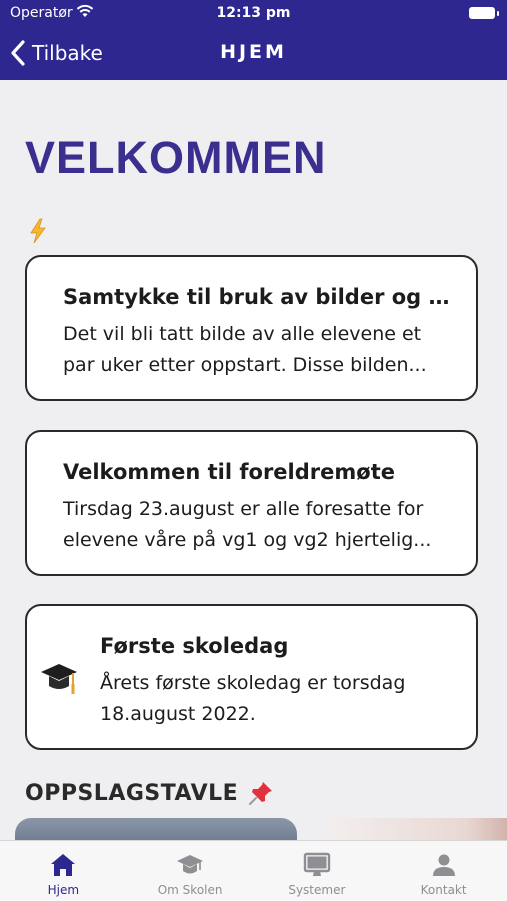  What do you see at coordinates (132, 793) in the screenshot?
I see `bulletin-title: OPPSLAGSTAVLE` at bounding box center [132, 793].